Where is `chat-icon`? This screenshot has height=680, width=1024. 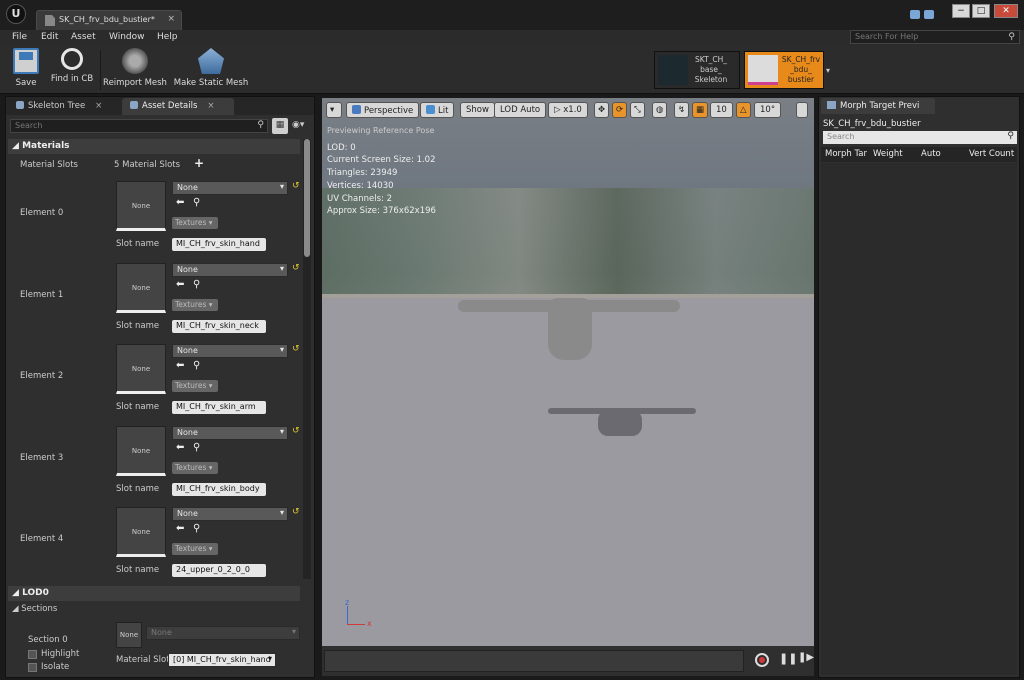 chat-icon is located at coordinates (915, 14).